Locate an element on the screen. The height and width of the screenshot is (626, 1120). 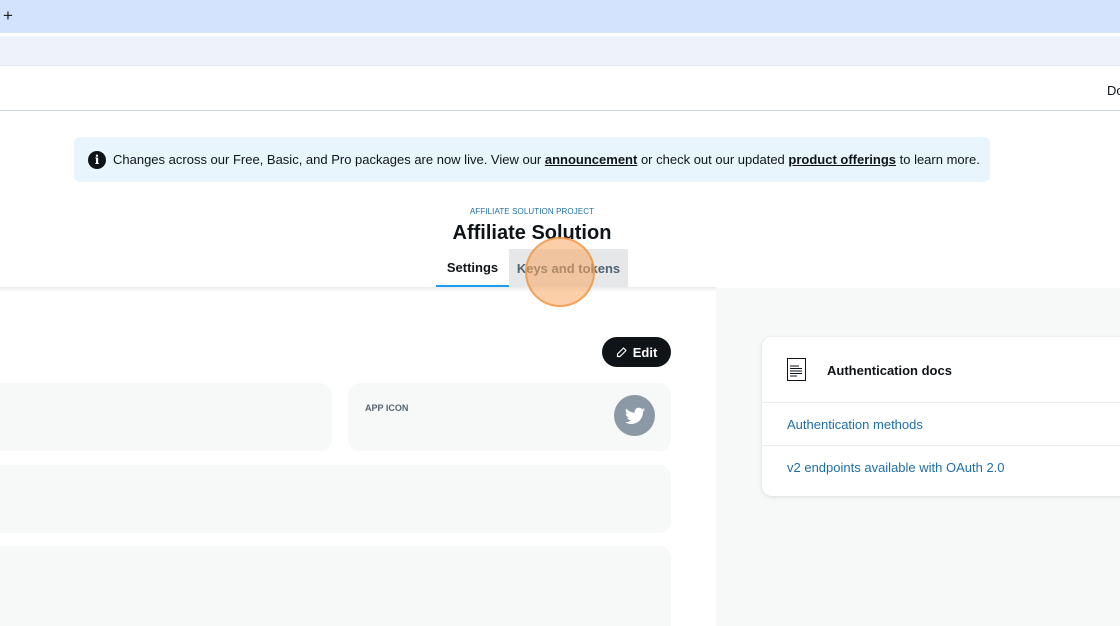
banner-text-middle: or check out our updated is located at coordinates (713, 159).